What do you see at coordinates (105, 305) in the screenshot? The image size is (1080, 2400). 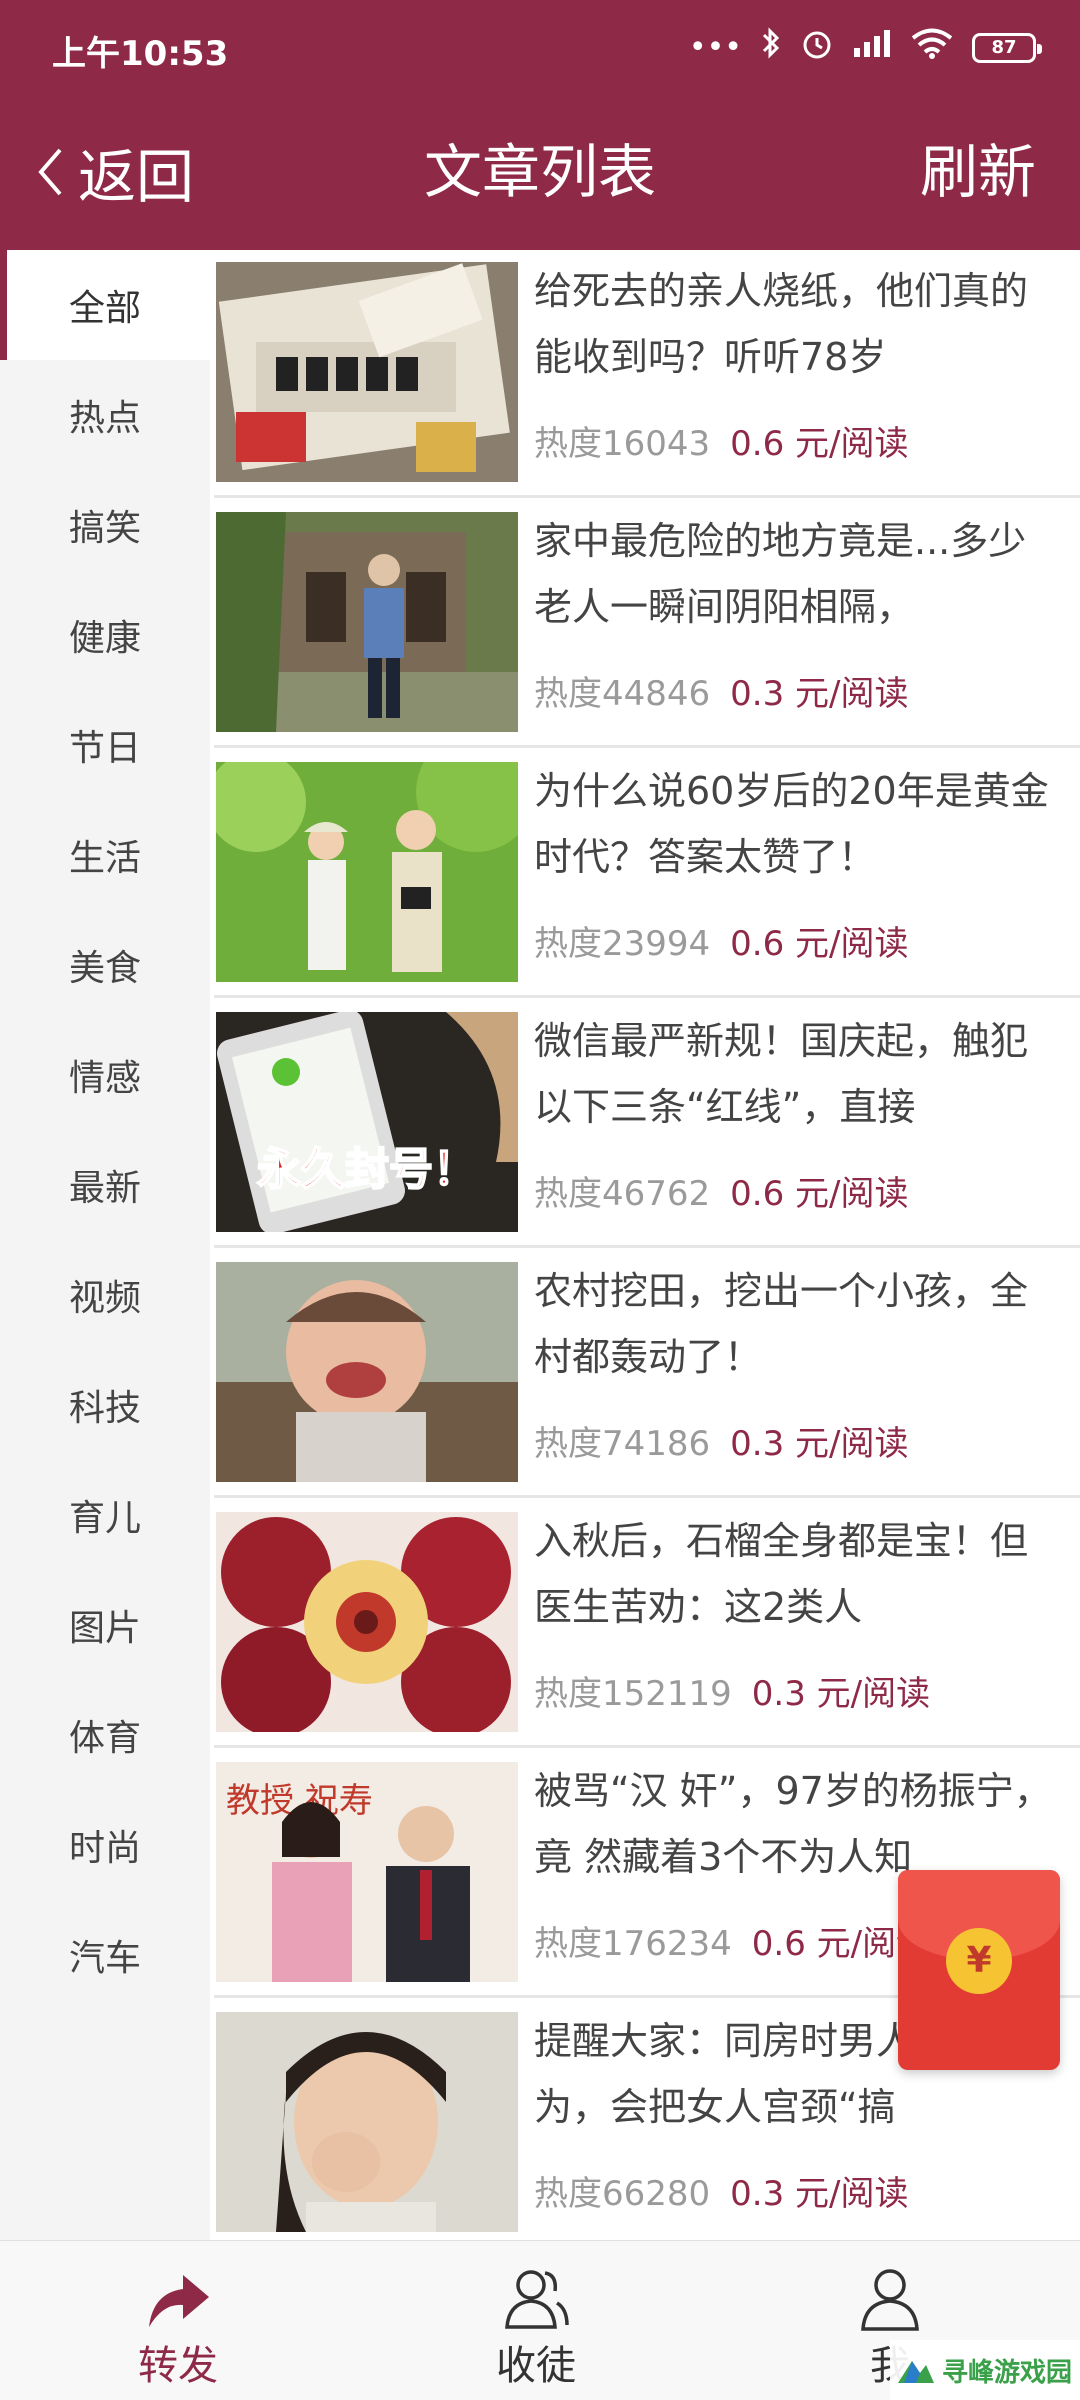 I see `category-all: 全部` at bounding box center [105, 305].